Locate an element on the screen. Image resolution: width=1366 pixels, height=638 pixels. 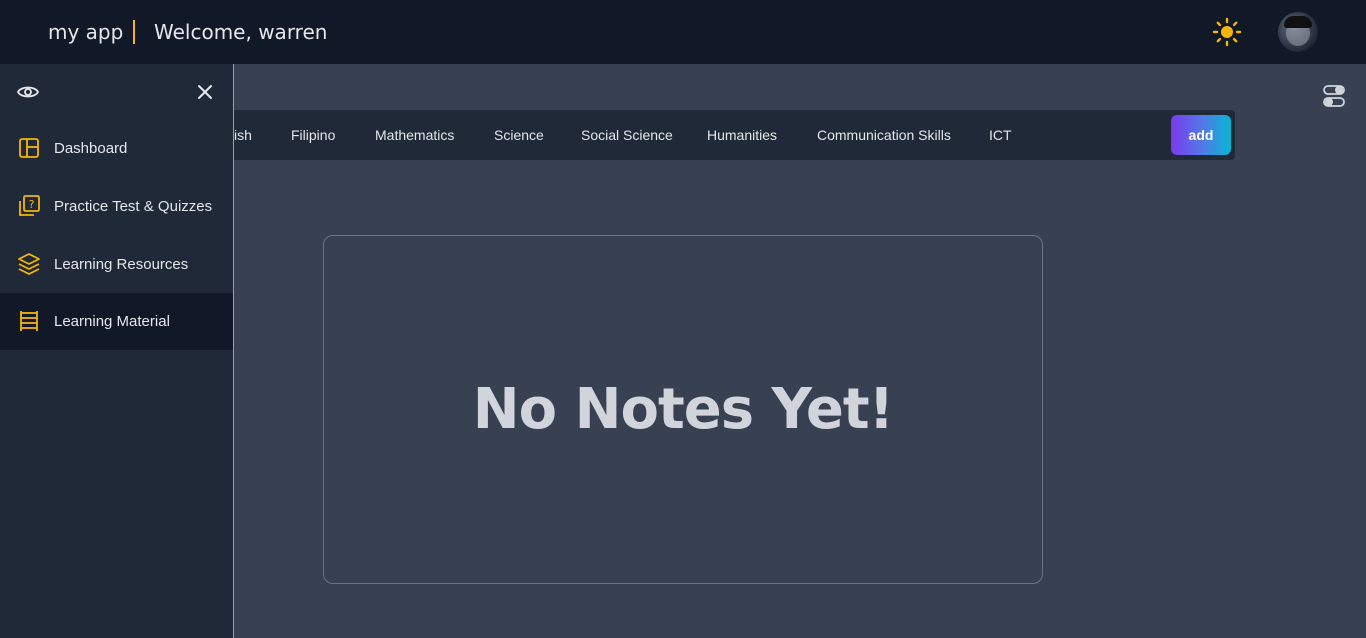
layers-icon is located at coordinates (29, 264).